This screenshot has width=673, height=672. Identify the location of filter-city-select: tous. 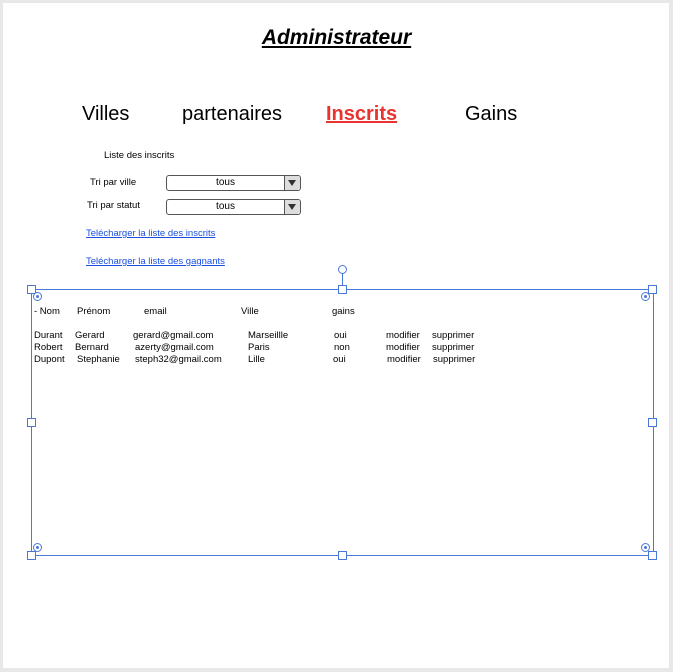
(233, 183).